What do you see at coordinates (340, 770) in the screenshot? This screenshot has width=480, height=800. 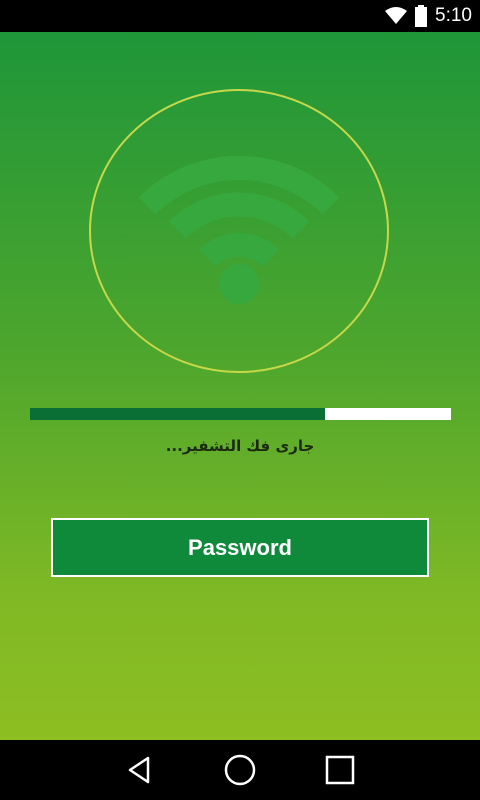 I see `recents-icon` at bounding box center [340, 770].